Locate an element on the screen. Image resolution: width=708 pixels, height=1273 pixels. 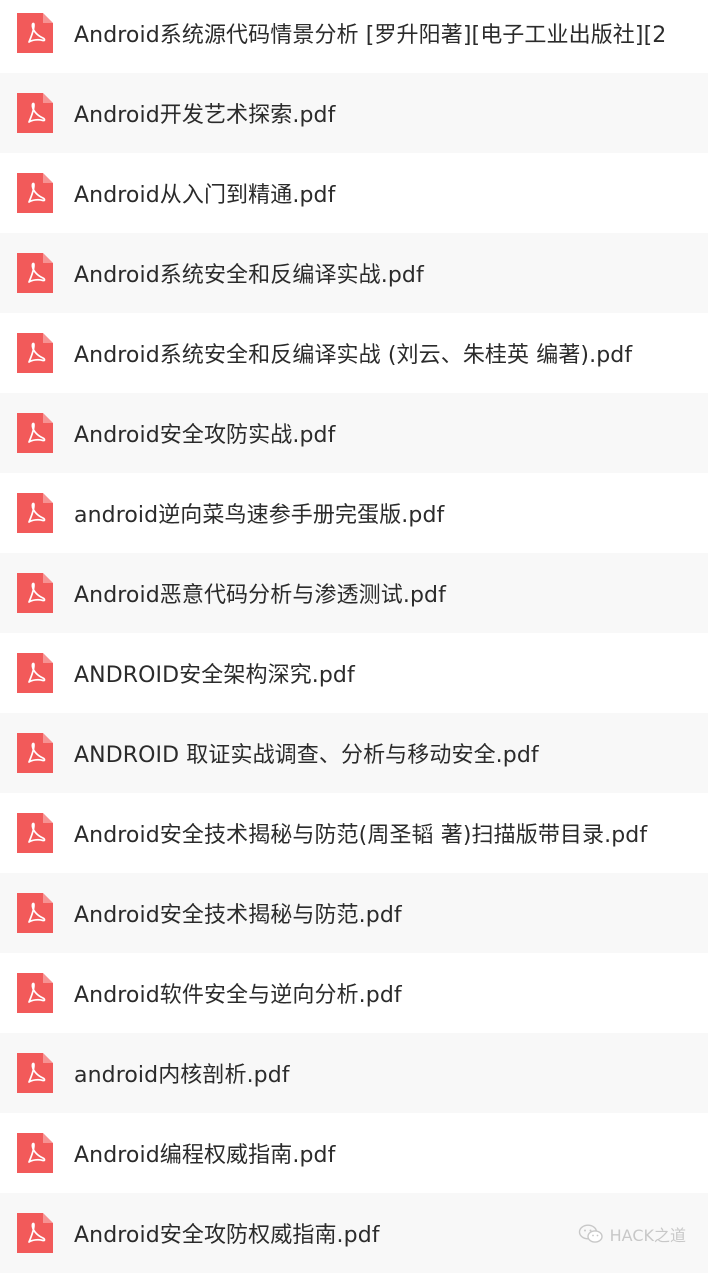
file-row: Android安全技术揭秘与防范(周圣韬 著)扫描版带目录.pdf is located at coordinates (354, 833).